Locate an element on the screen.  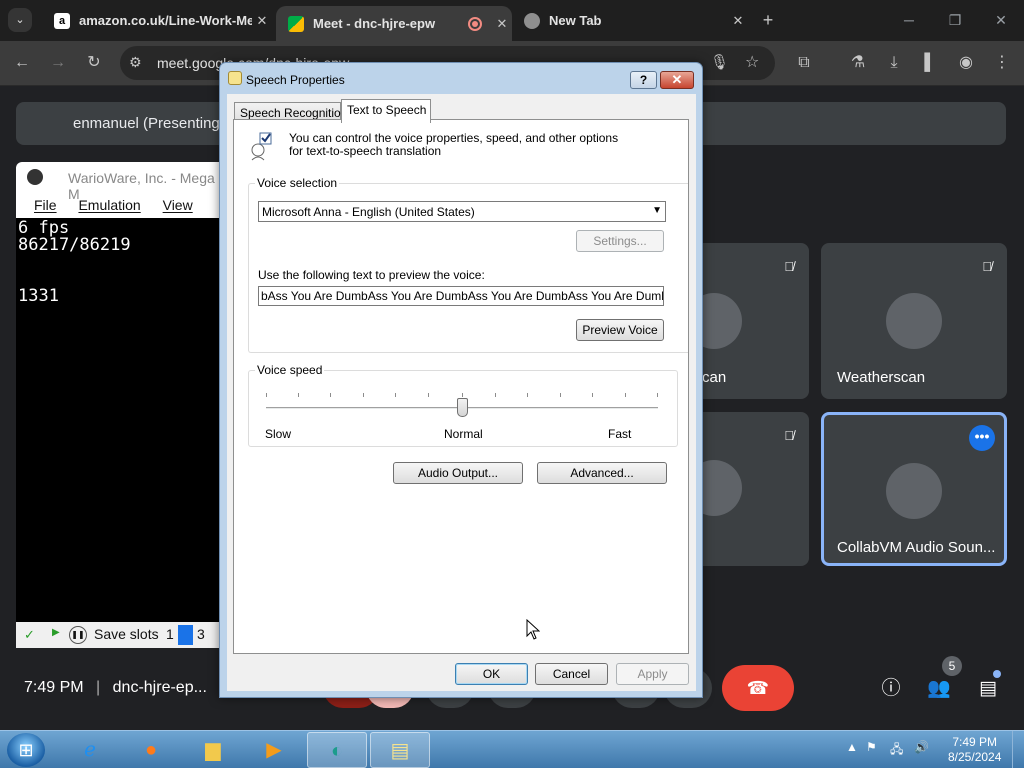
hang-up-icon: ☎ is located at coordinates (758, 688).